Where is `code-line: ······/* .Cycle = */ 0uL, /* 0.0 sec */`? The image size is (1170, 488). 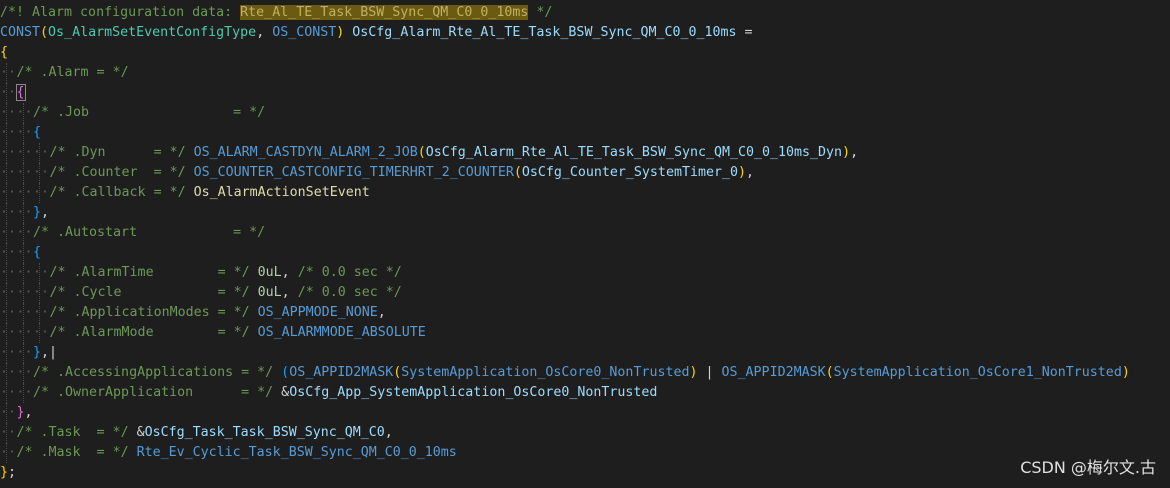
code-line: ······/* .Cycle = */ 0uL, /* 0.0 sec */ is located at coordinates (585, 293).